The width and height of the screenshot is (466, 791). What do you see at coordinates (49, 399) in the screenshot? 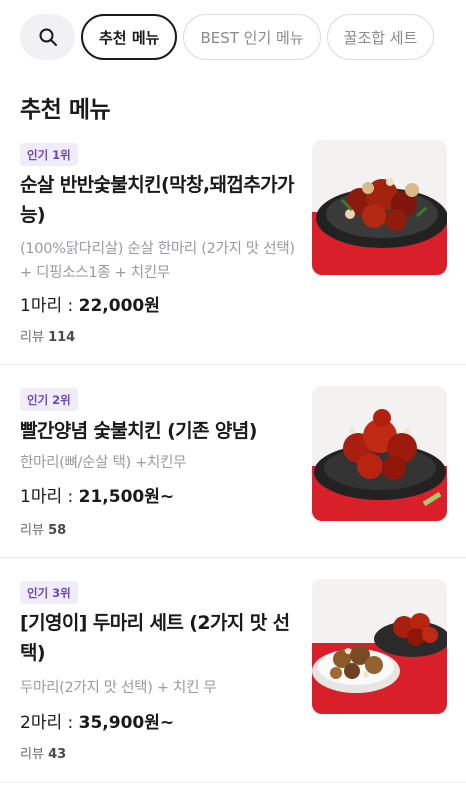
I see `rank-badge: 인기 2위` at bounding box center [49, 399].